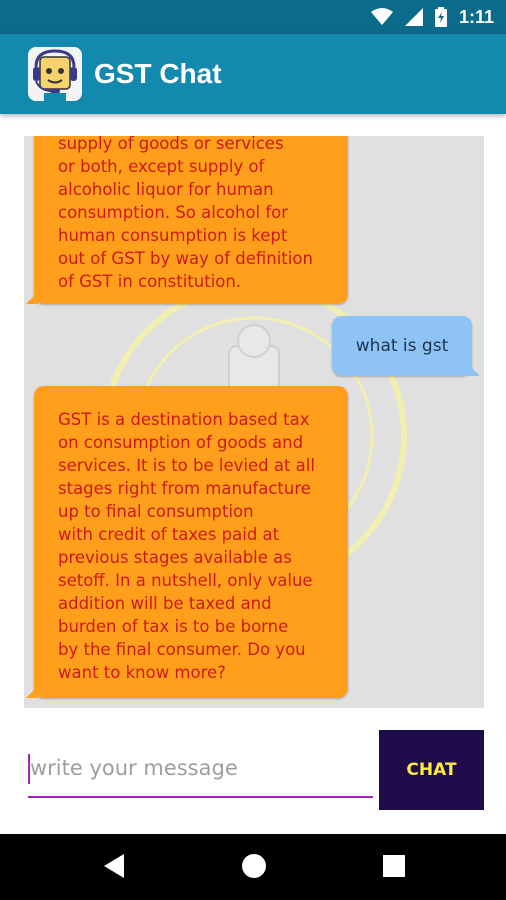 The width and height of the screenshot is (506, 900). I want to click on status-bar: 1:11, so click(253, 17).